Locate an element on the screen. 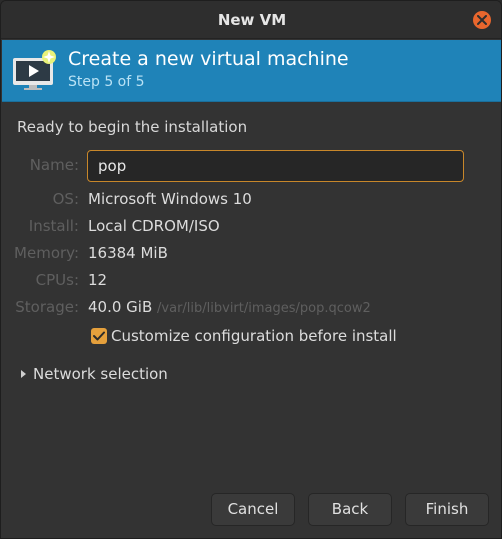 The image size is (502, 539). title-bar: New VM is located at coordinates (251, 20).